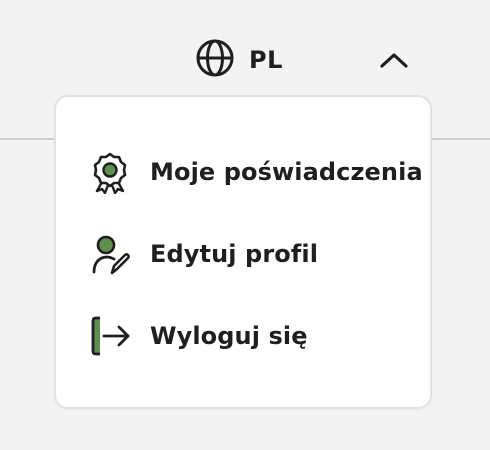 The image size is (490, 450). Describe the element at coordinates (266, 60) in the screenshot. I see `language-label: PL` at that location.